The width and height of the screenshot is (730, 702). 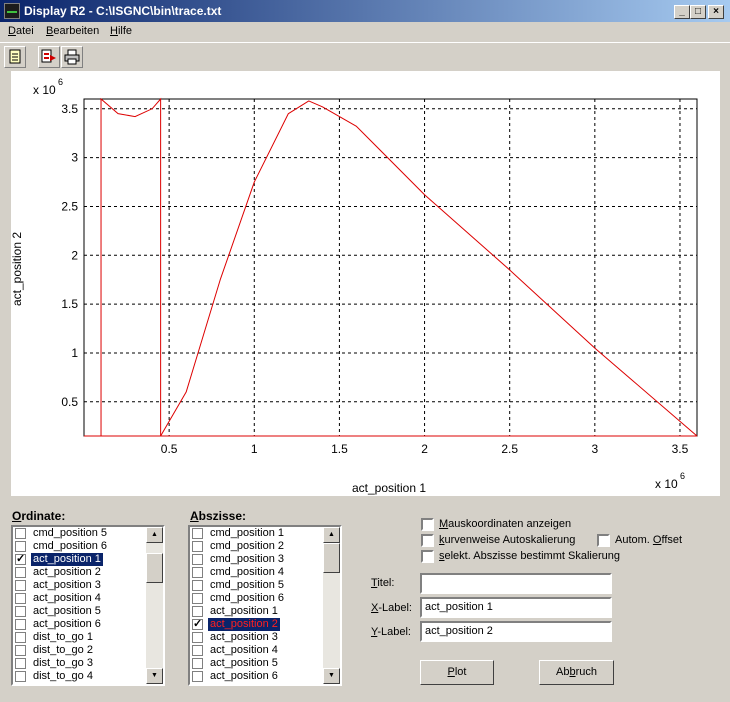 I want to click on y-exponent-power: 6, so click(x=60, y=82).